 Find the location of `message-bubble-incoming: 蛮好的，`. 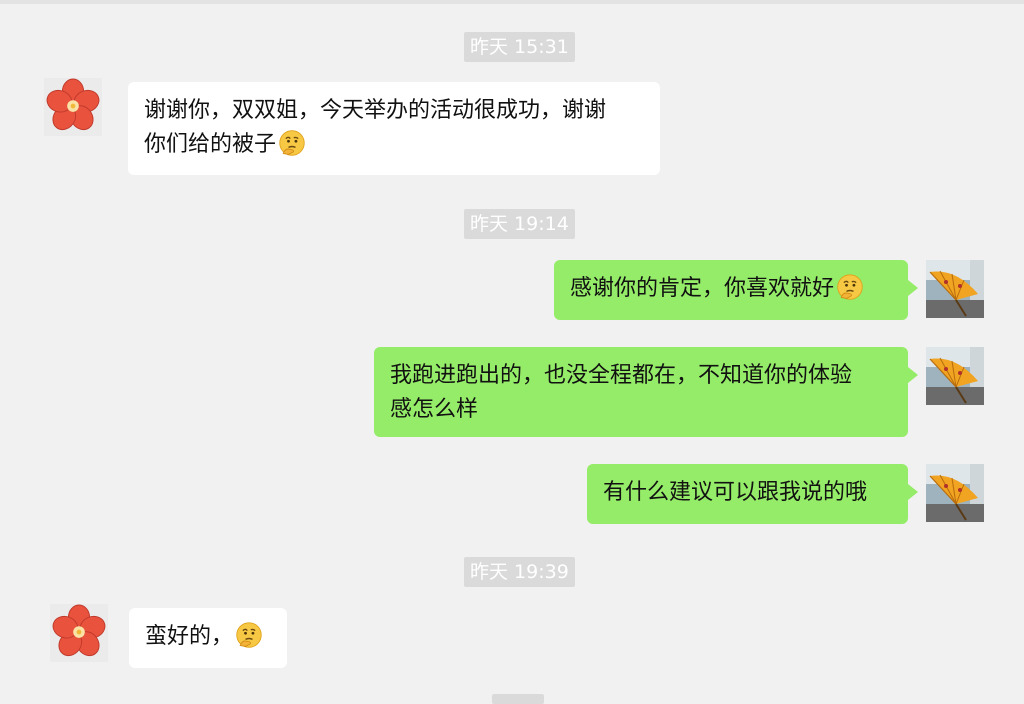

message-bubble-incoming: 蛮好的， is located at coordinates (208, 638).